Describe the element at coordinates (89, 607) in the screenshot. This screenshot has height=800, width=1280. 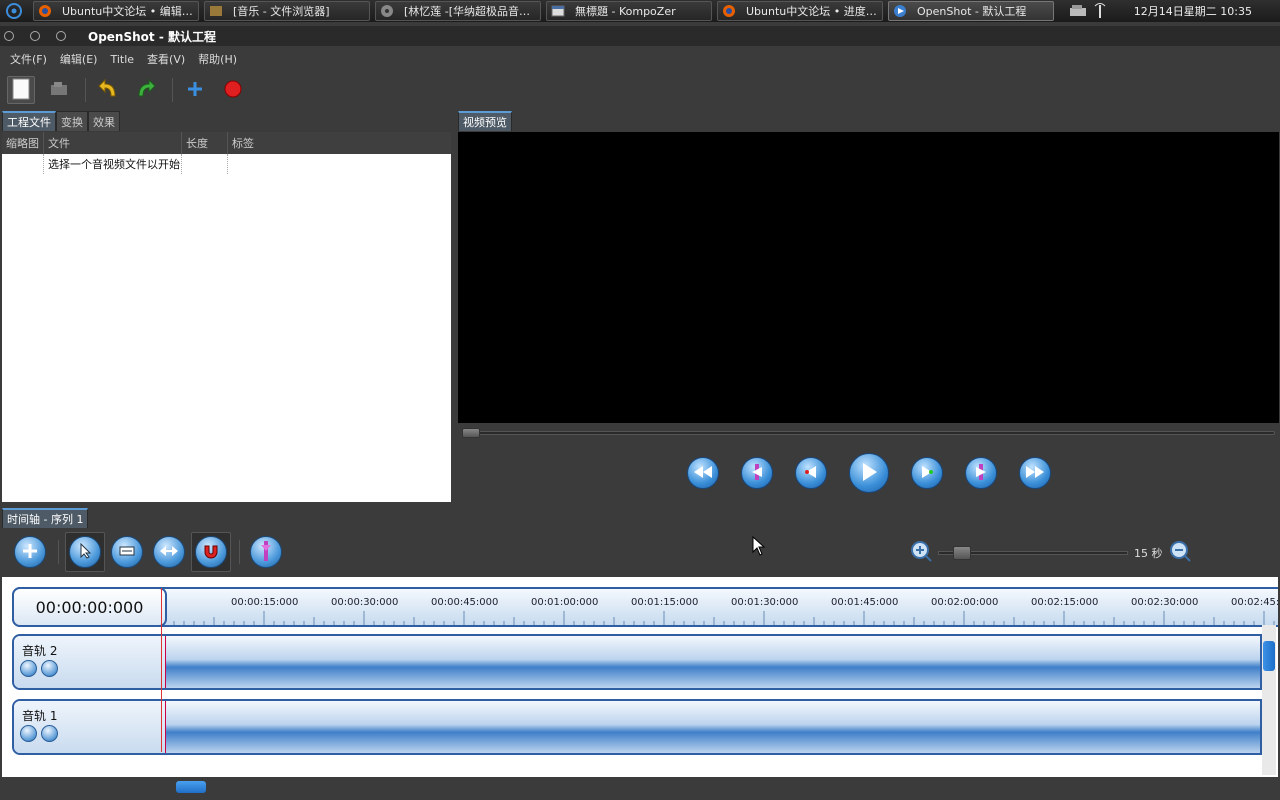
I see `current-timecode: 00:00:00:000` at that location.